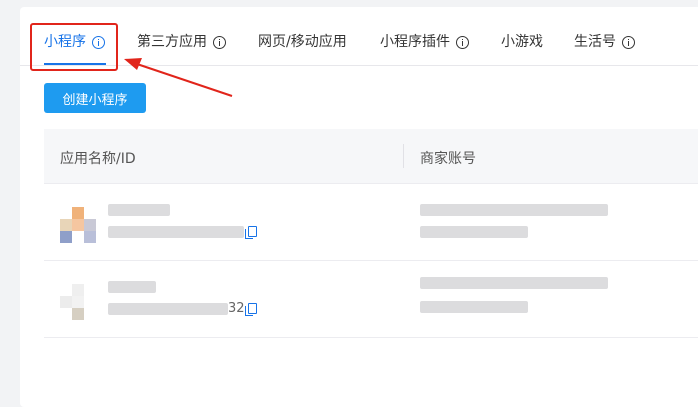  I want to click on tab-mini-game: 小游戏, so click(522, 42).